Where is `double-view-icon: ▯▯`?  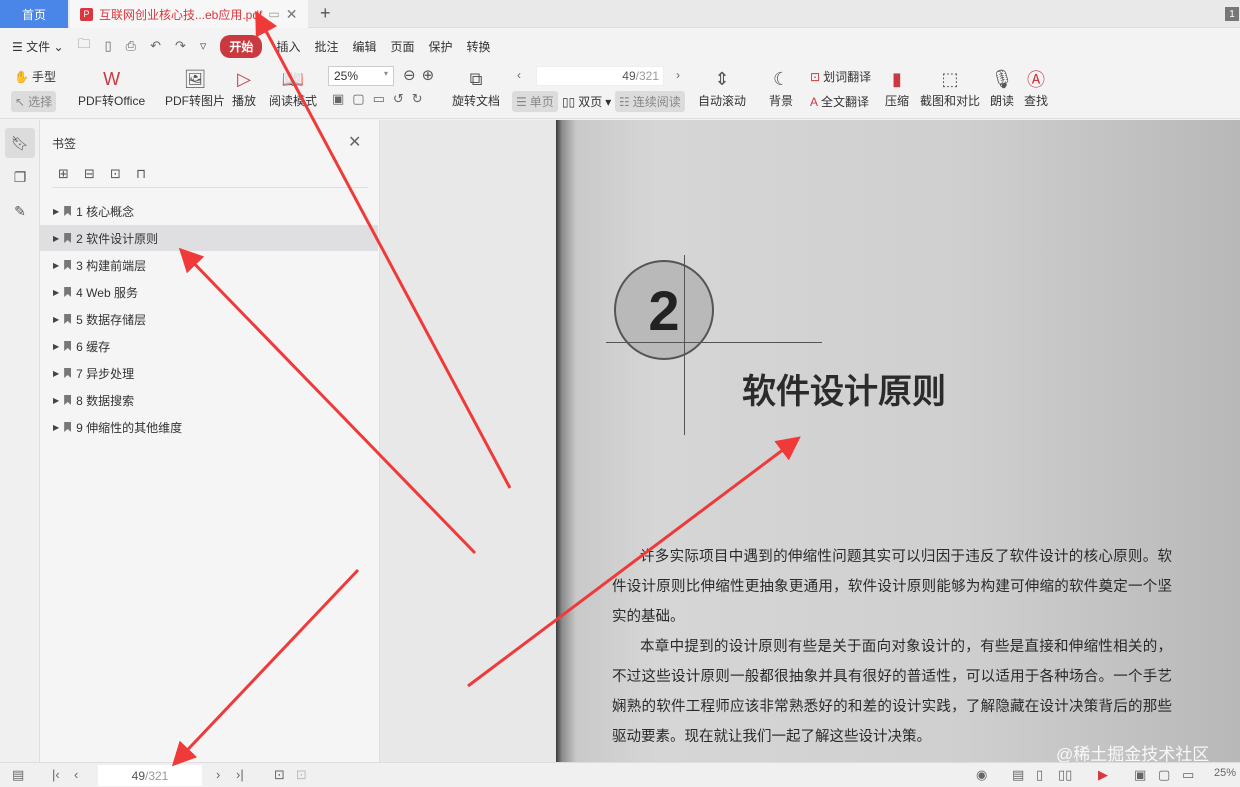 double-view-icon: ▯▯ is located at coordinates (1065, 775).